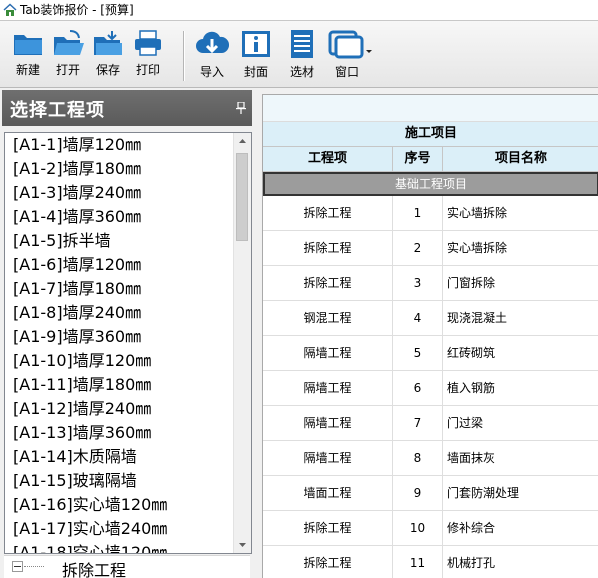 The height and width of the screenshot is (578, 598). Describe the element at coordinates (75, 457) in the screenshot. I see `list-item: [A1-14]木质隔墙` at that location.